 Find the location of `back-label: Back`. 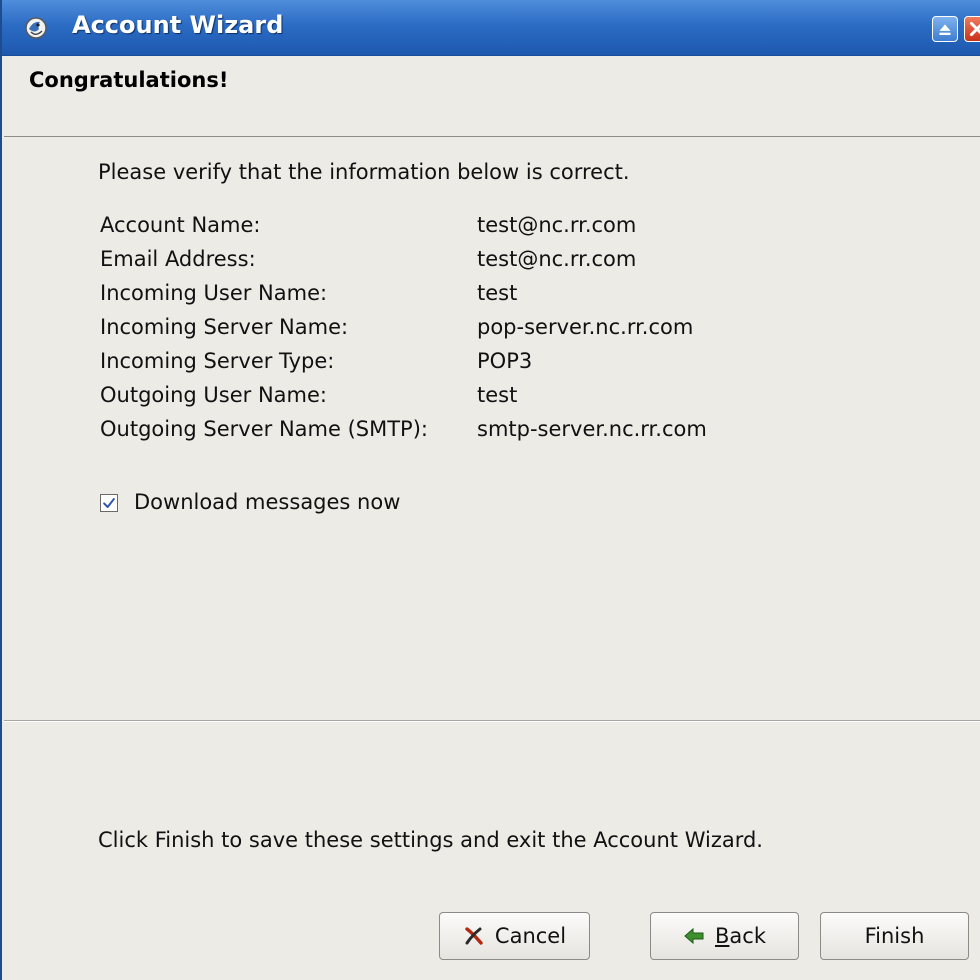

back-label: Back is located at coordinates (740, 936).